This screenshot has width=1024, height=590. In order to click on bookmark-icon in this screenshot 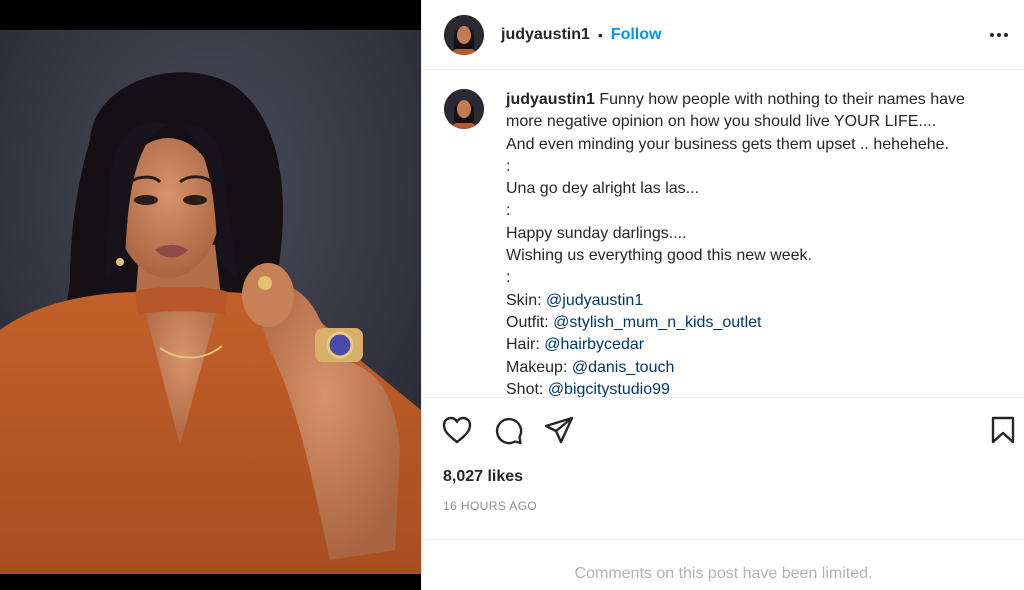, I will do `click(1003, 430)`.